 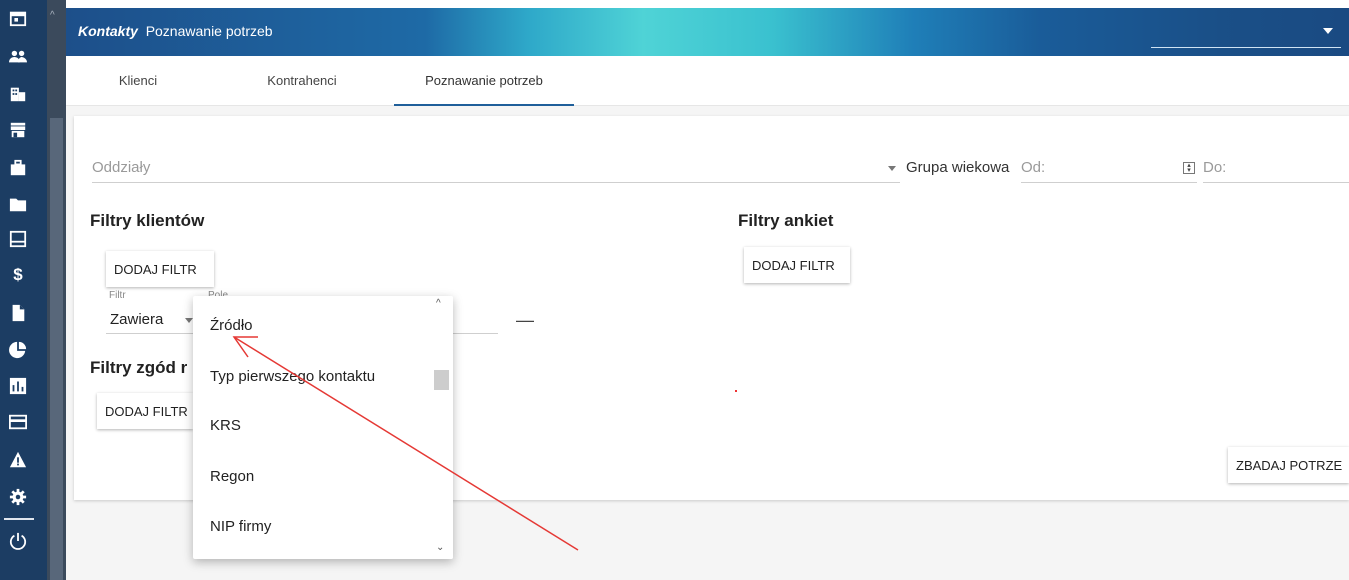 I want to click on age-group-label: Grupa wiekowa, so click(x=958, y=167).